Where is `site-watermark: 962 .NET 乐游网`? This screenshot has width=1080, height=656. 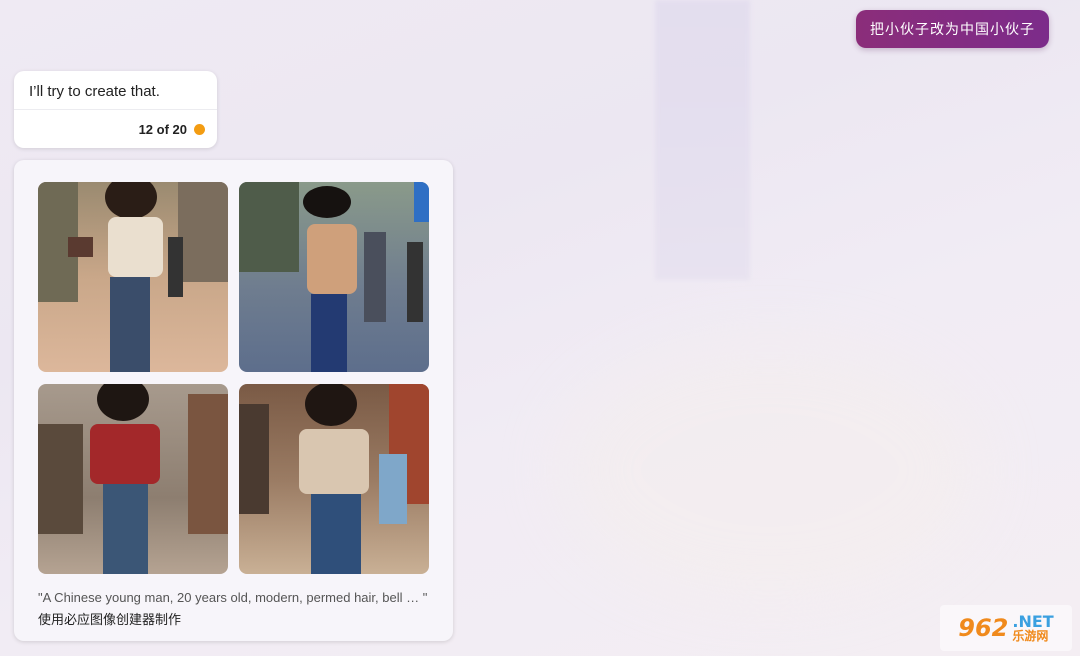
site-watermark: 962 .NET 乐游网 is located at coordinates (1006, 628).